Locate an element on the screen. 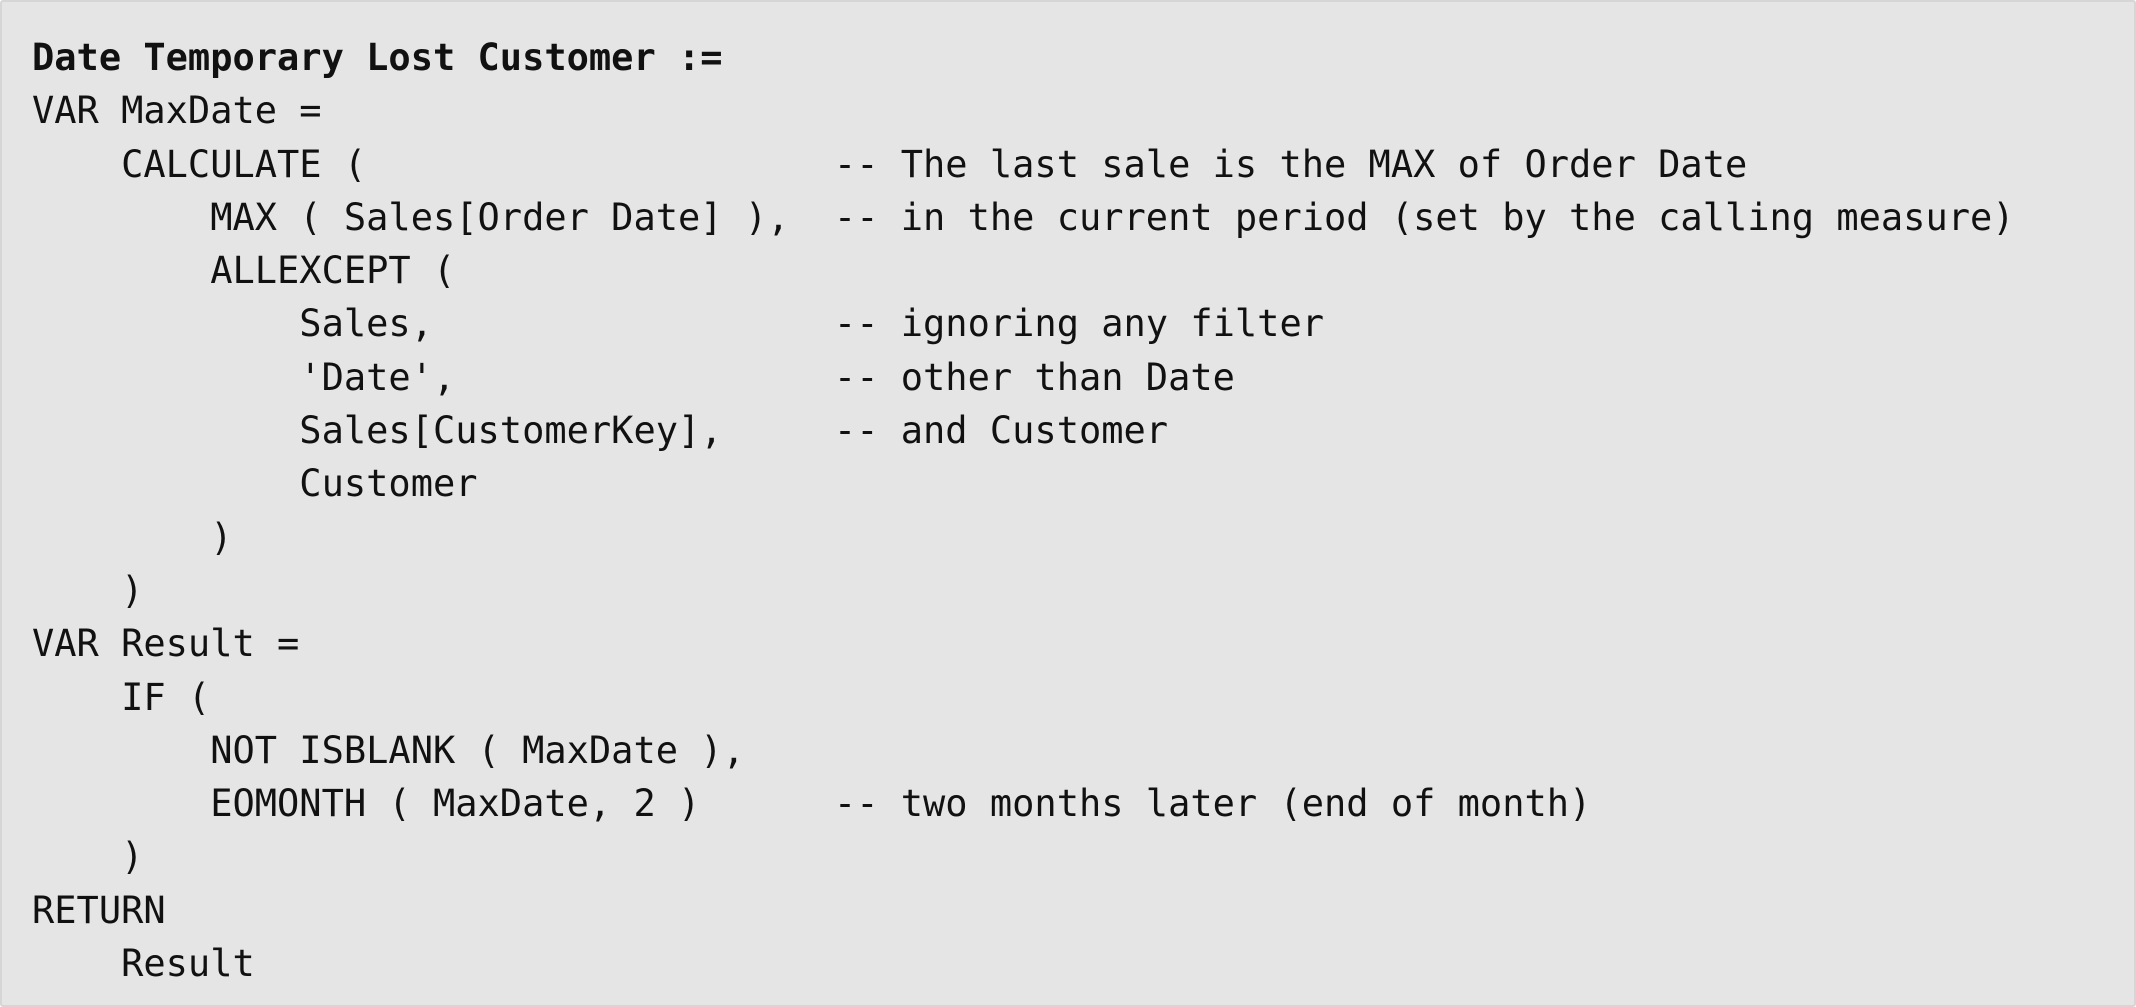 This screenshot has width=2136, height=1007. code-line: Result is located at coordinates (143, 964).